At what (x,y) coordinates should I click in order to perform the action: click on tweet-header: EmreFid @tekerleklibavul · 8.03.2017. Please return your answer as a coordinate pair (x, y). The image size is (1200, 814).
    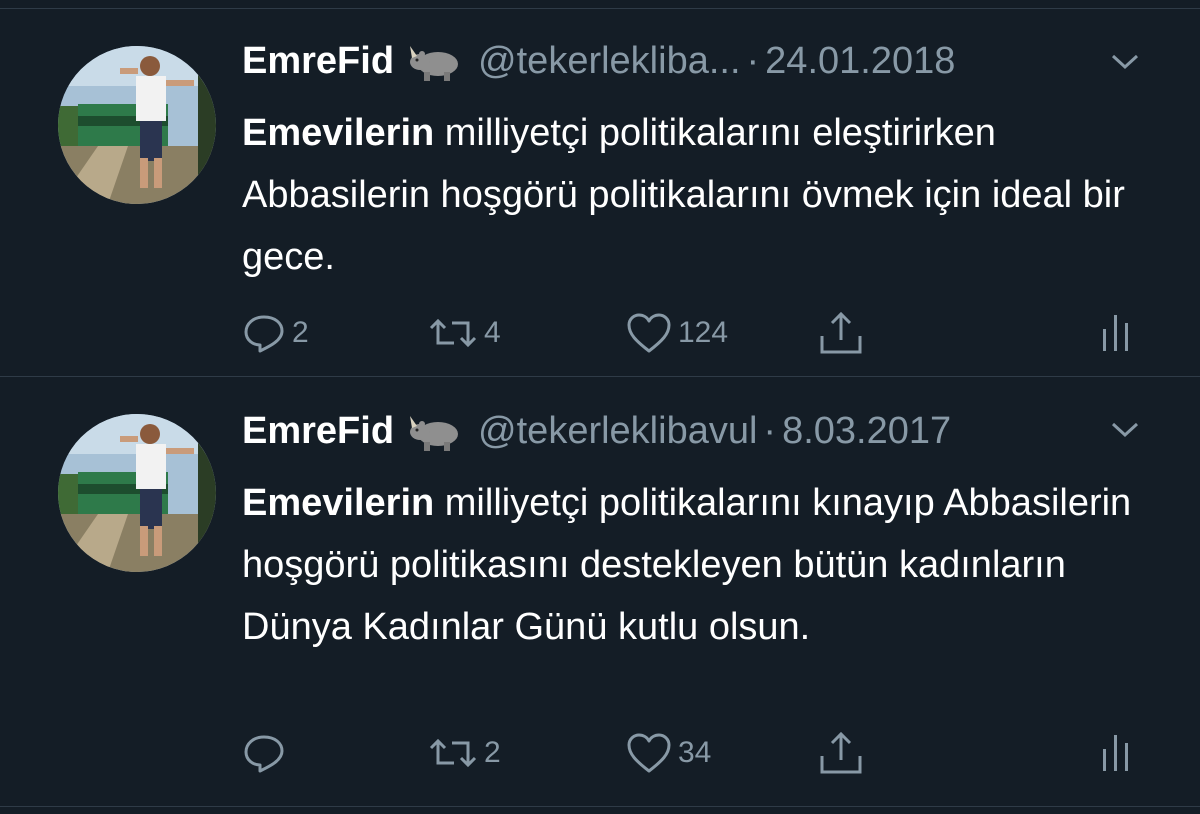
    Looking at the image, I should click on (691, 438).